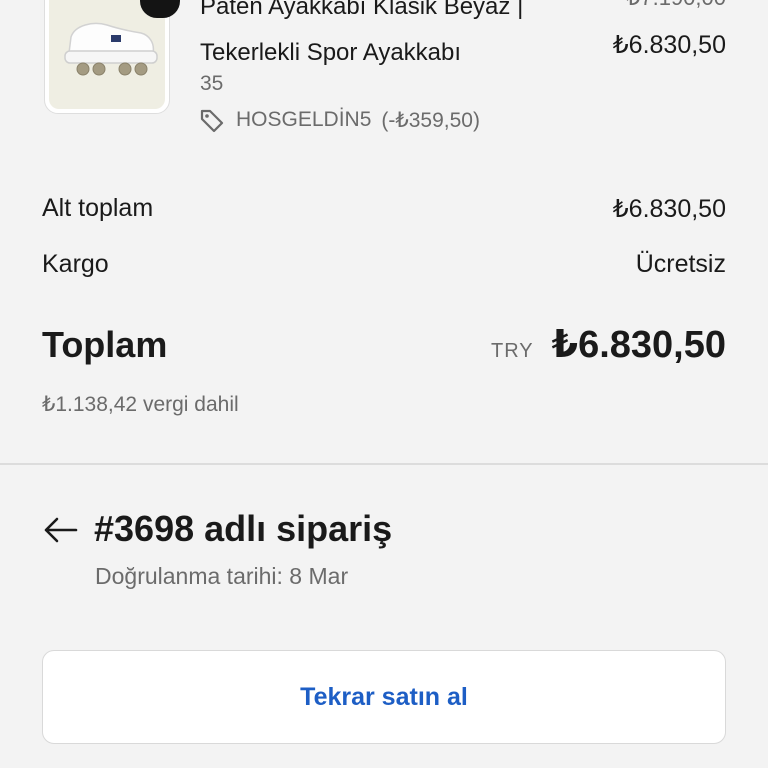  What do you see at coordinates (304, 119) in the screenshot?
I see `discount-code-label: HOSGELDİN5` at bounding box center [304, 119].